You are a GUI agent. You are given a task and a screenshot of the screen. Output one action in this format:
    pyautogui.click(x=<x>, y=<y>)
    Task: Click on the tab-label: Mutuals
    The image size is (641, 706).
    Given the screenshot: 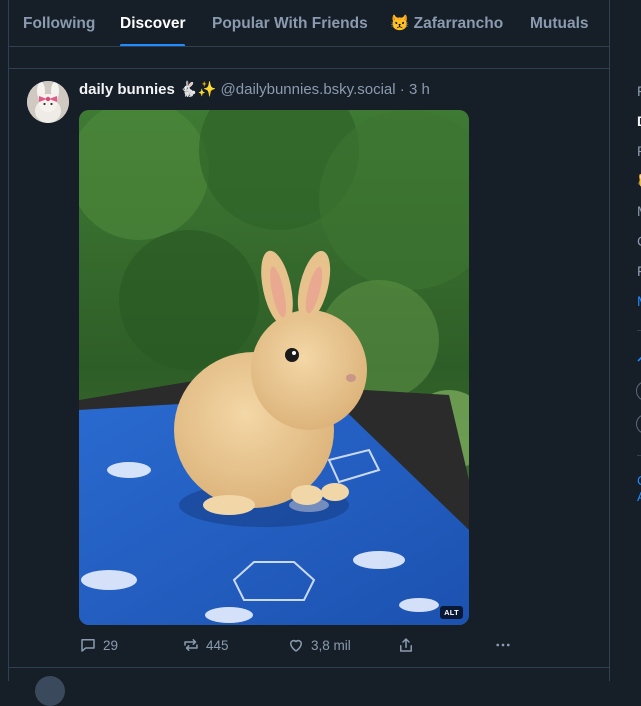 What is the action you would take?
    pyautogui.click(x=559, y=23)
    